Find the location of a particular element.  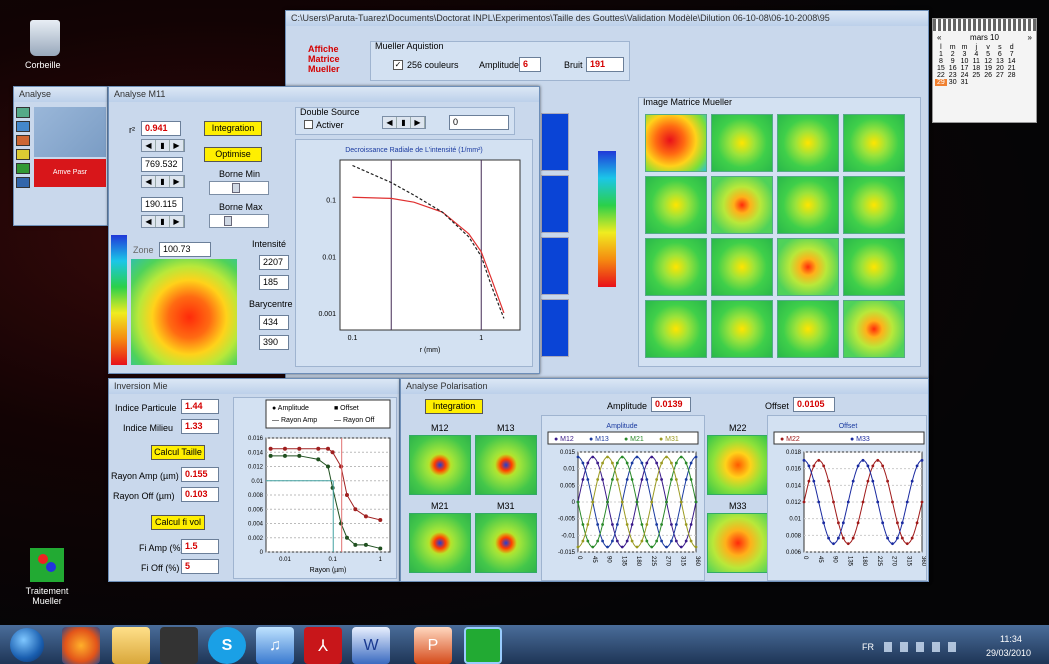

calendar-day: 25 is located at coordinates (976, 75).